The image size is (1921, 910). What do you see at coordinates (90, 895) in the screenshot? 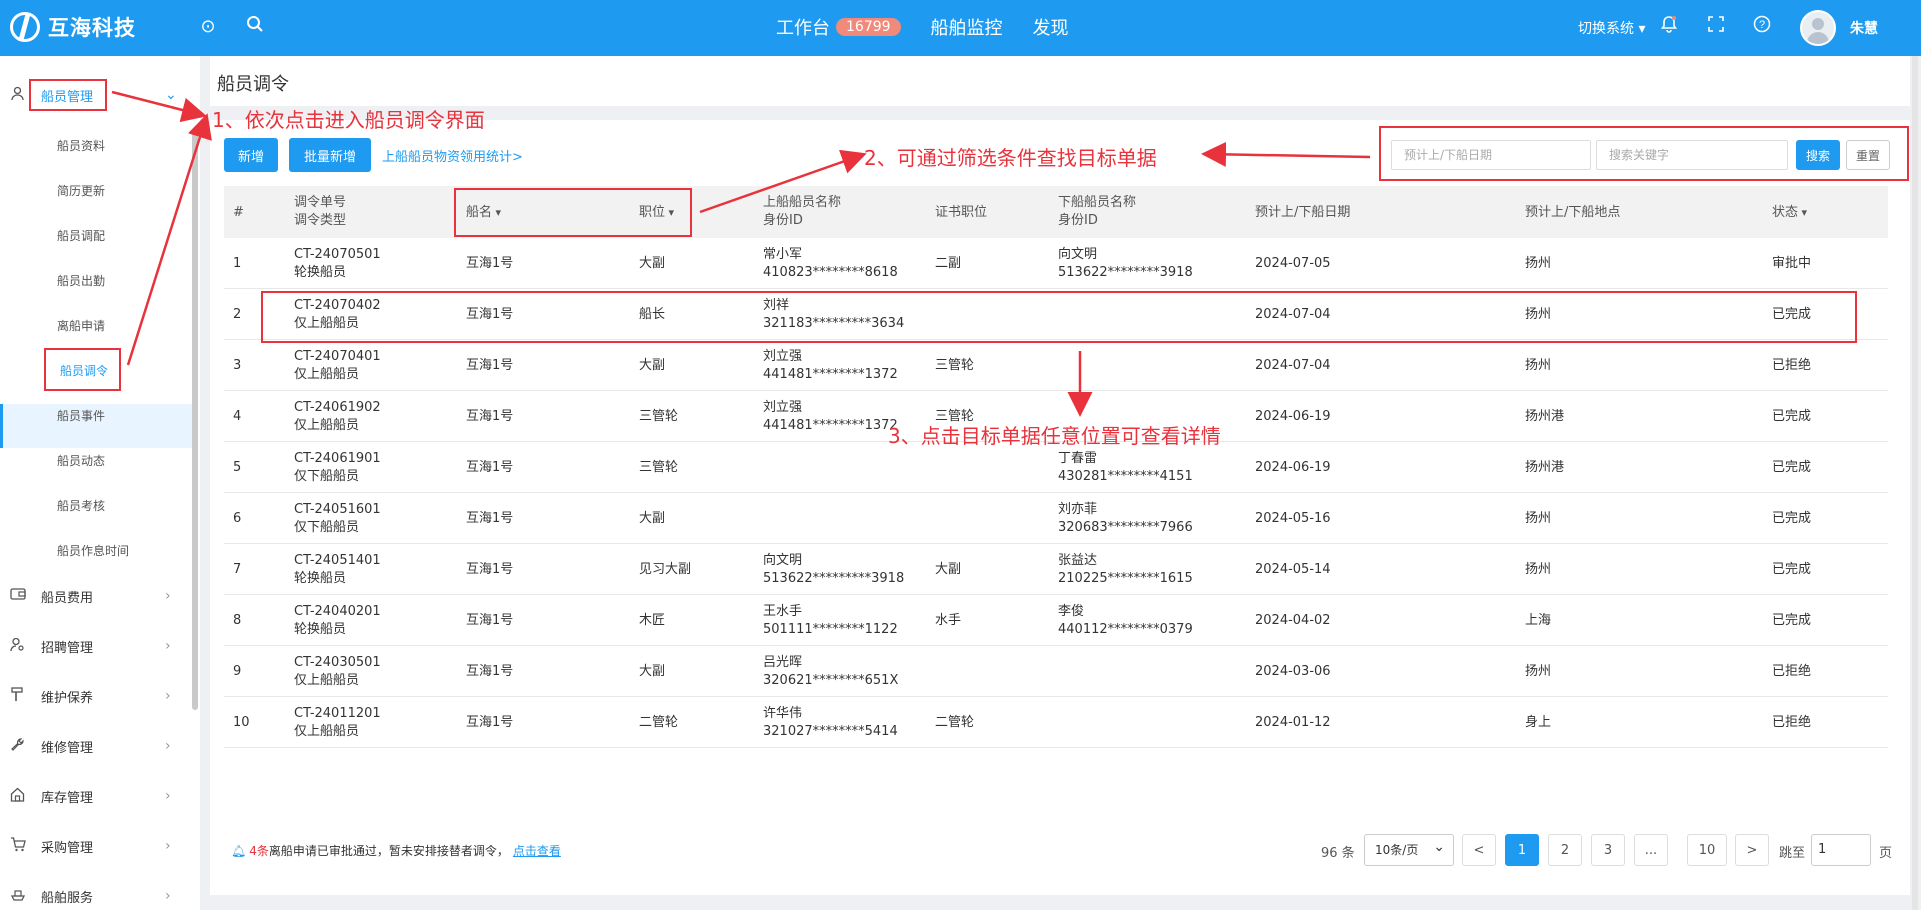
I see `sidebar-group-ship-service: 船舶服务 ›` at bounding box center [90, 895].